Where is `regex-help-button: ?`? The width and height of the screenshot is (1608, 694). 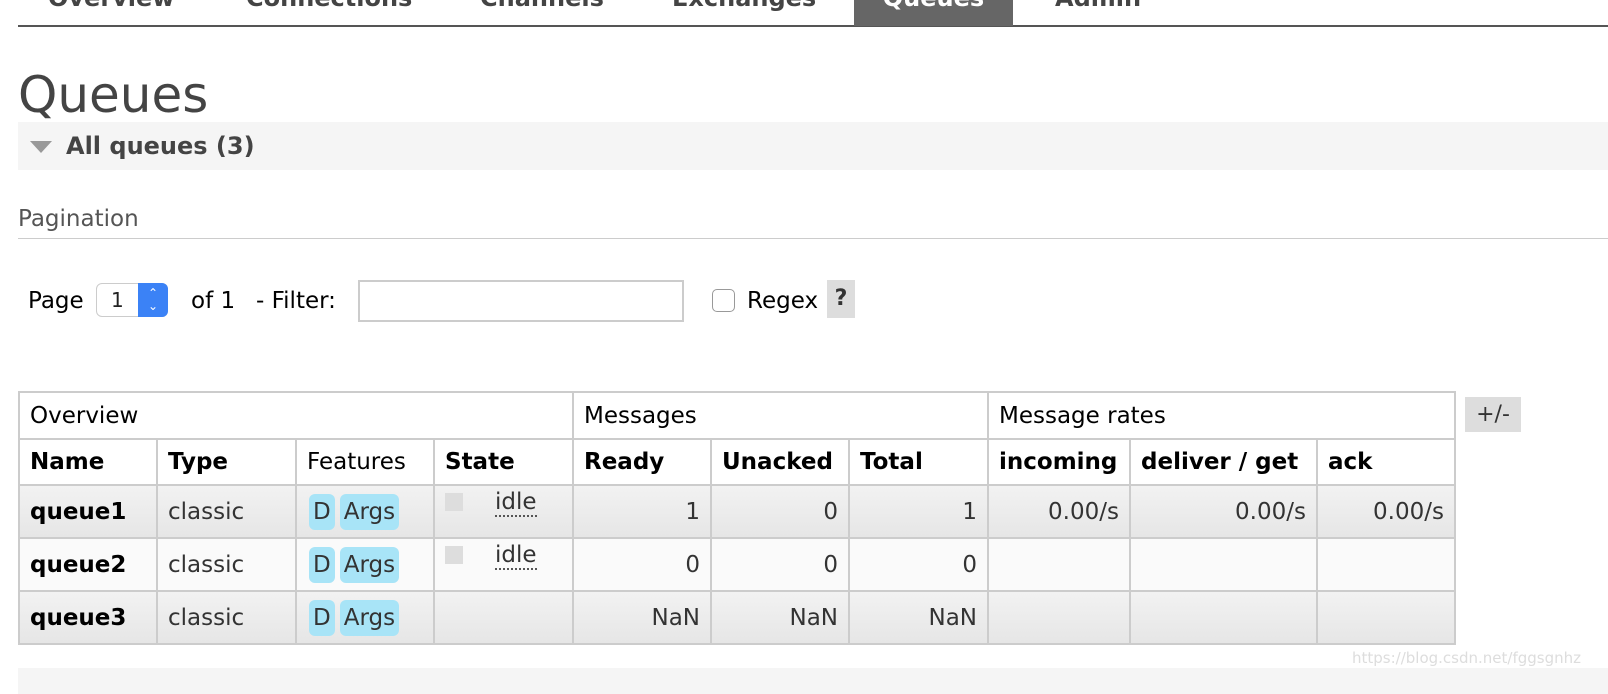 regex-help-button: ? is located at coordinates (841, 299).